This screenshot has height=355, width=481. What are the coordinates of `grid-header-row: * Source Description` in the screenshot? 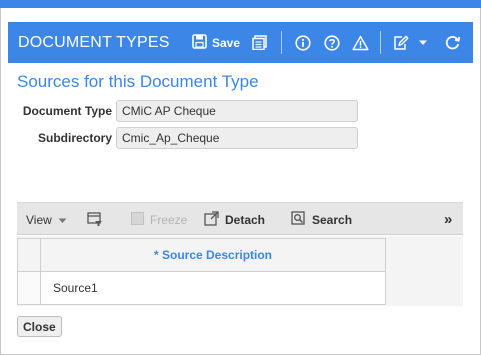 It's located at (201, 255).